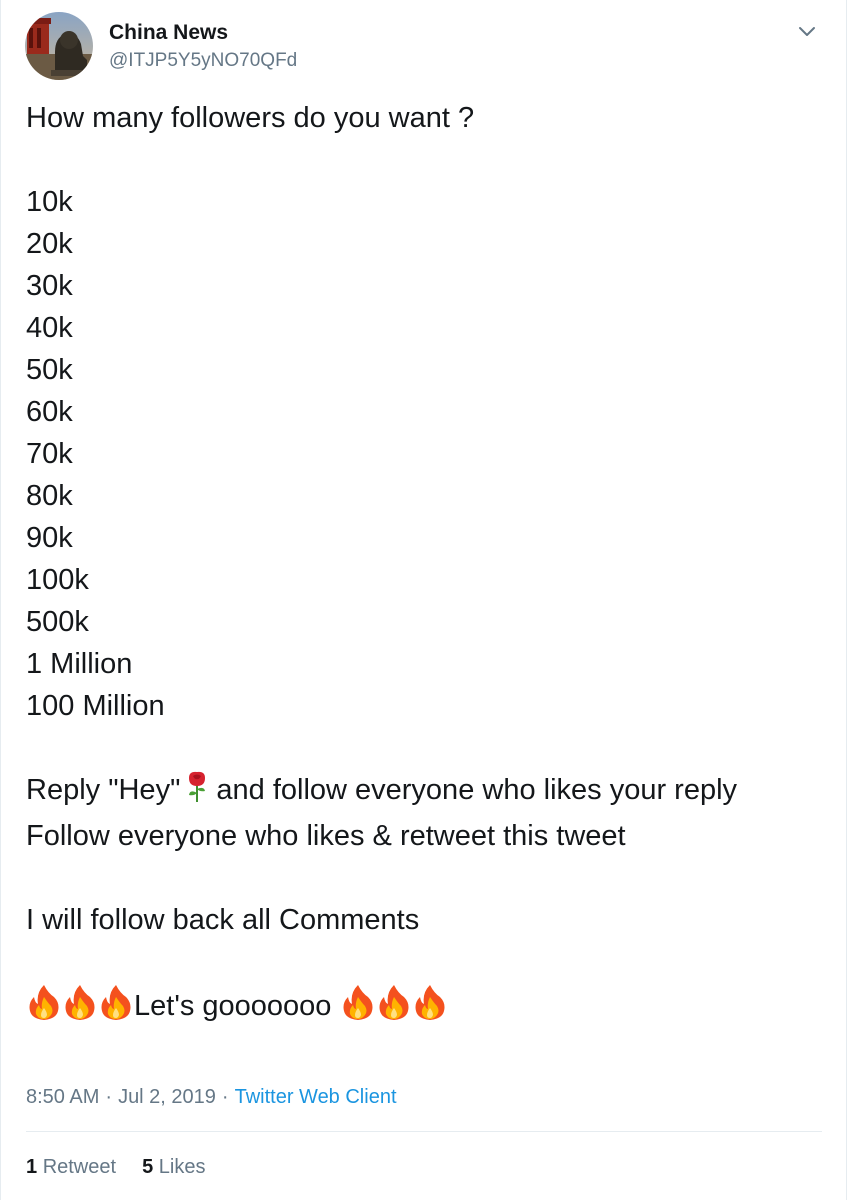 This screenshot has height=1200, width=847. Describe the element at coordinates (57, 622) in the screenshot. I see `follower-option: 500k` at that location.